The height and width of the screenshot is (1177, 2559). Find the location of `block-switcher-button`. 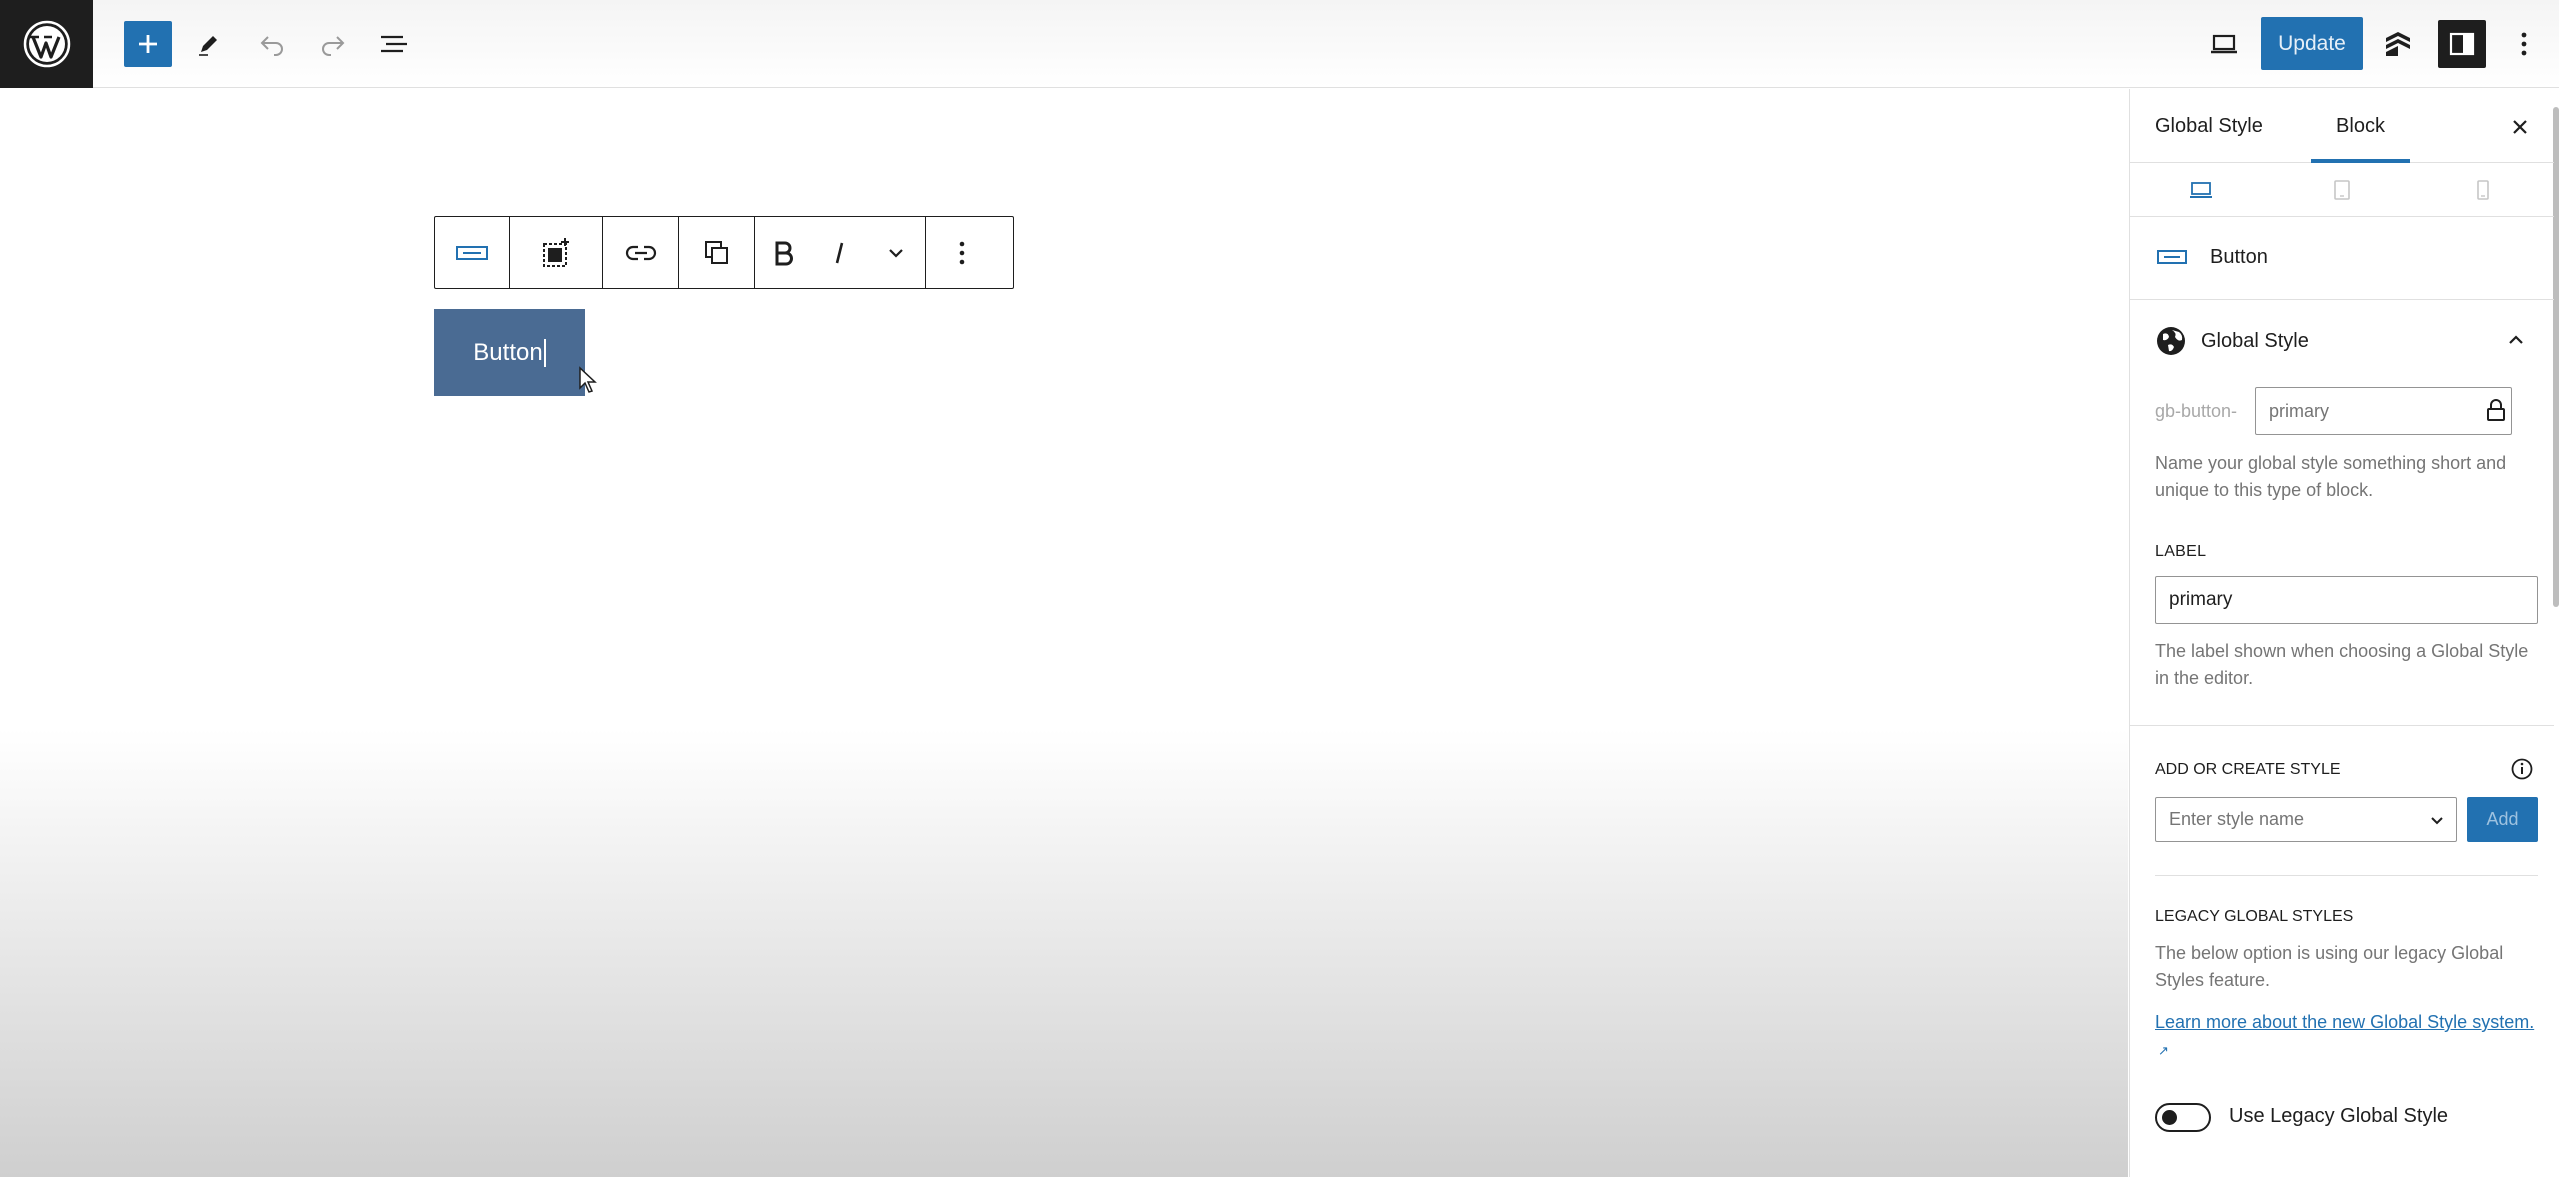

block-switcher-button is located at coordinates (472, 252).